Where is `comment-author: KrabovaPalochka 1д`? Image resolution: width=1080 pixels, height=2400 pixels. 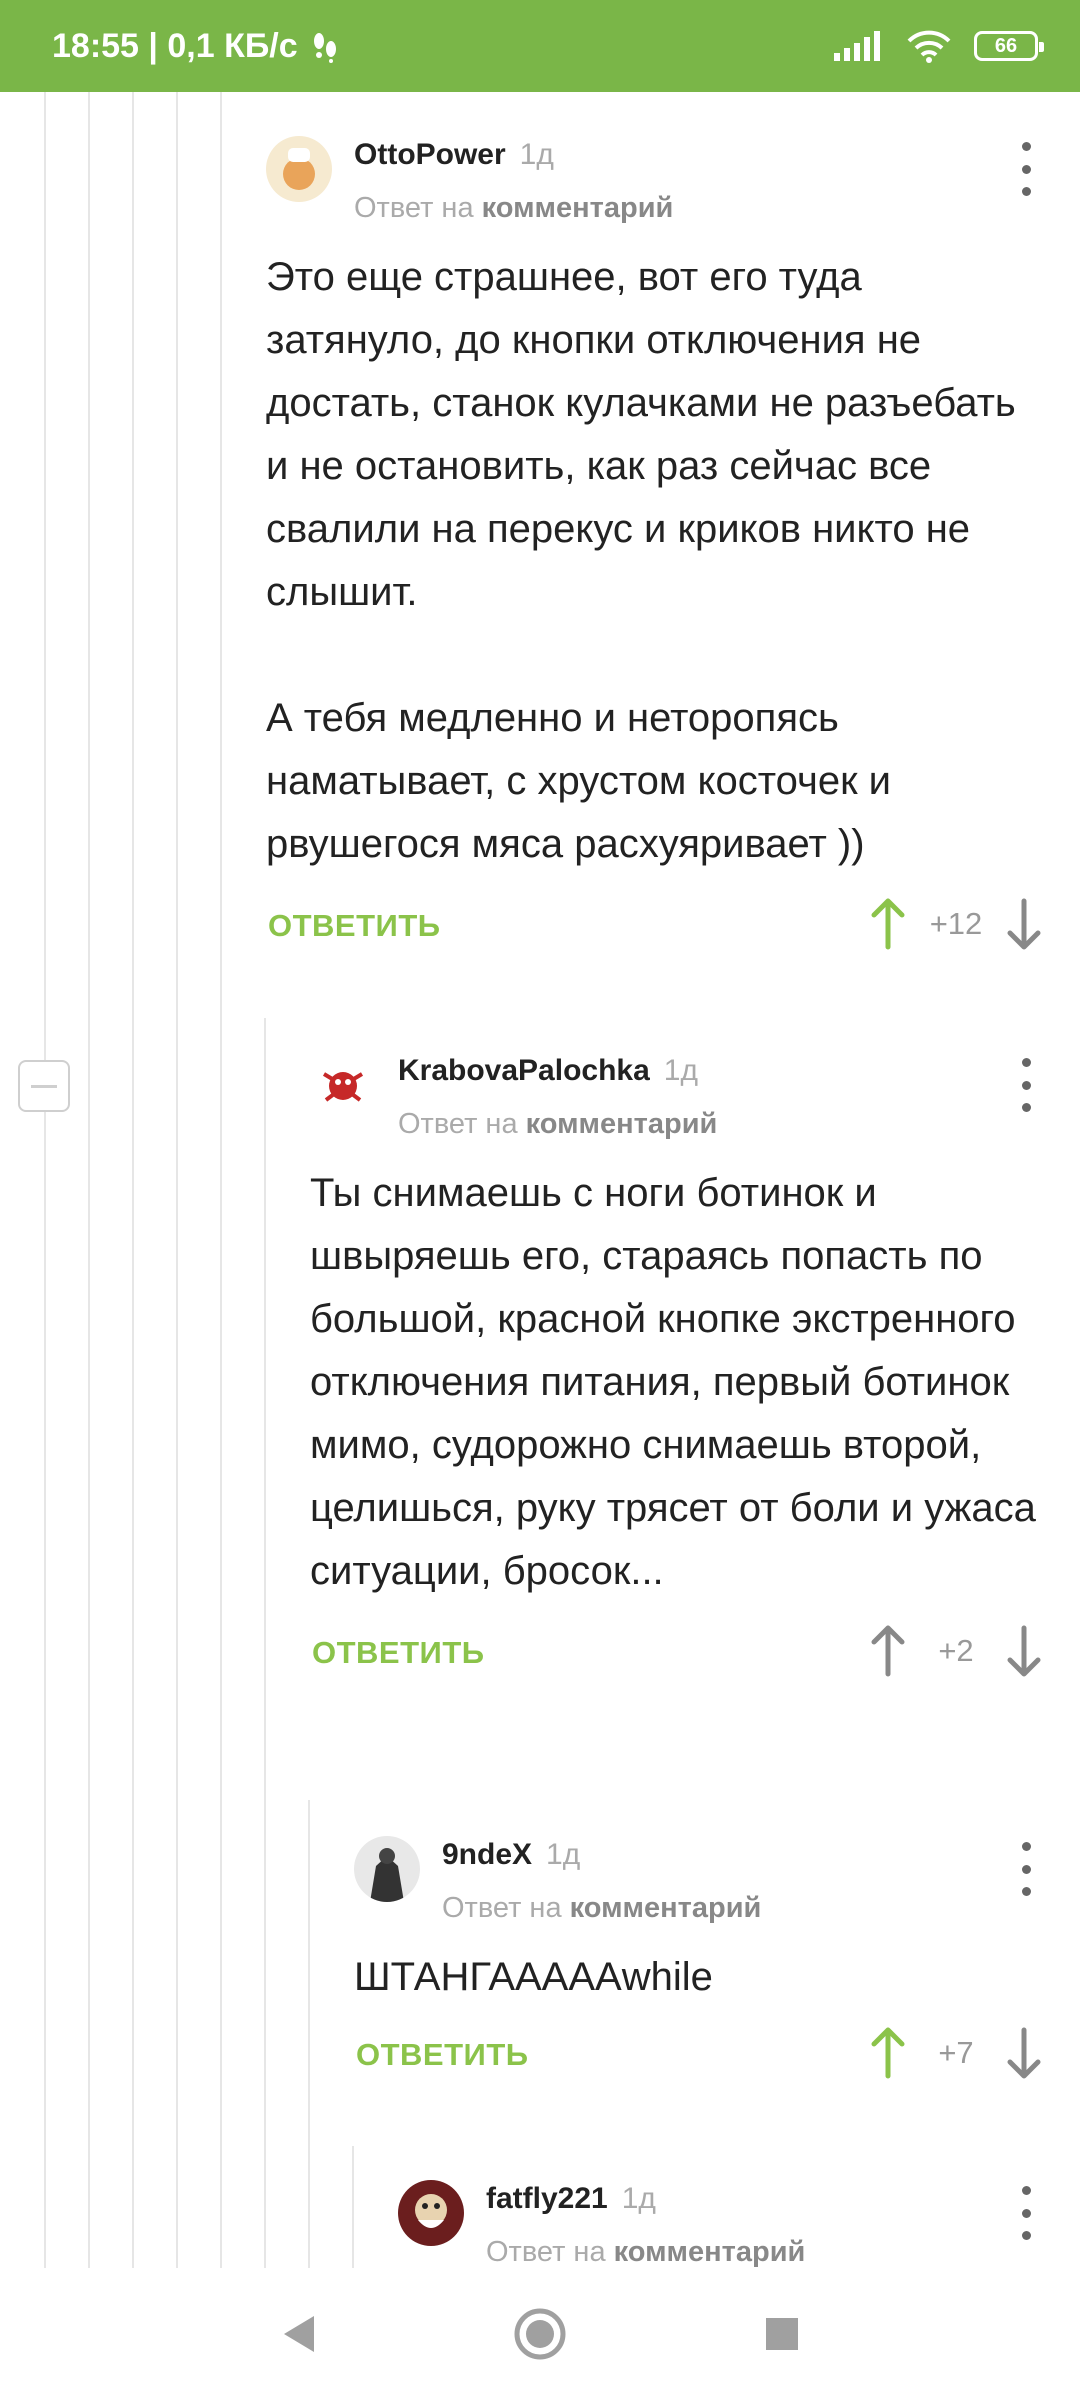 comment-author: KrabovaPalochka 1д is located at coordinates (548, 1071).